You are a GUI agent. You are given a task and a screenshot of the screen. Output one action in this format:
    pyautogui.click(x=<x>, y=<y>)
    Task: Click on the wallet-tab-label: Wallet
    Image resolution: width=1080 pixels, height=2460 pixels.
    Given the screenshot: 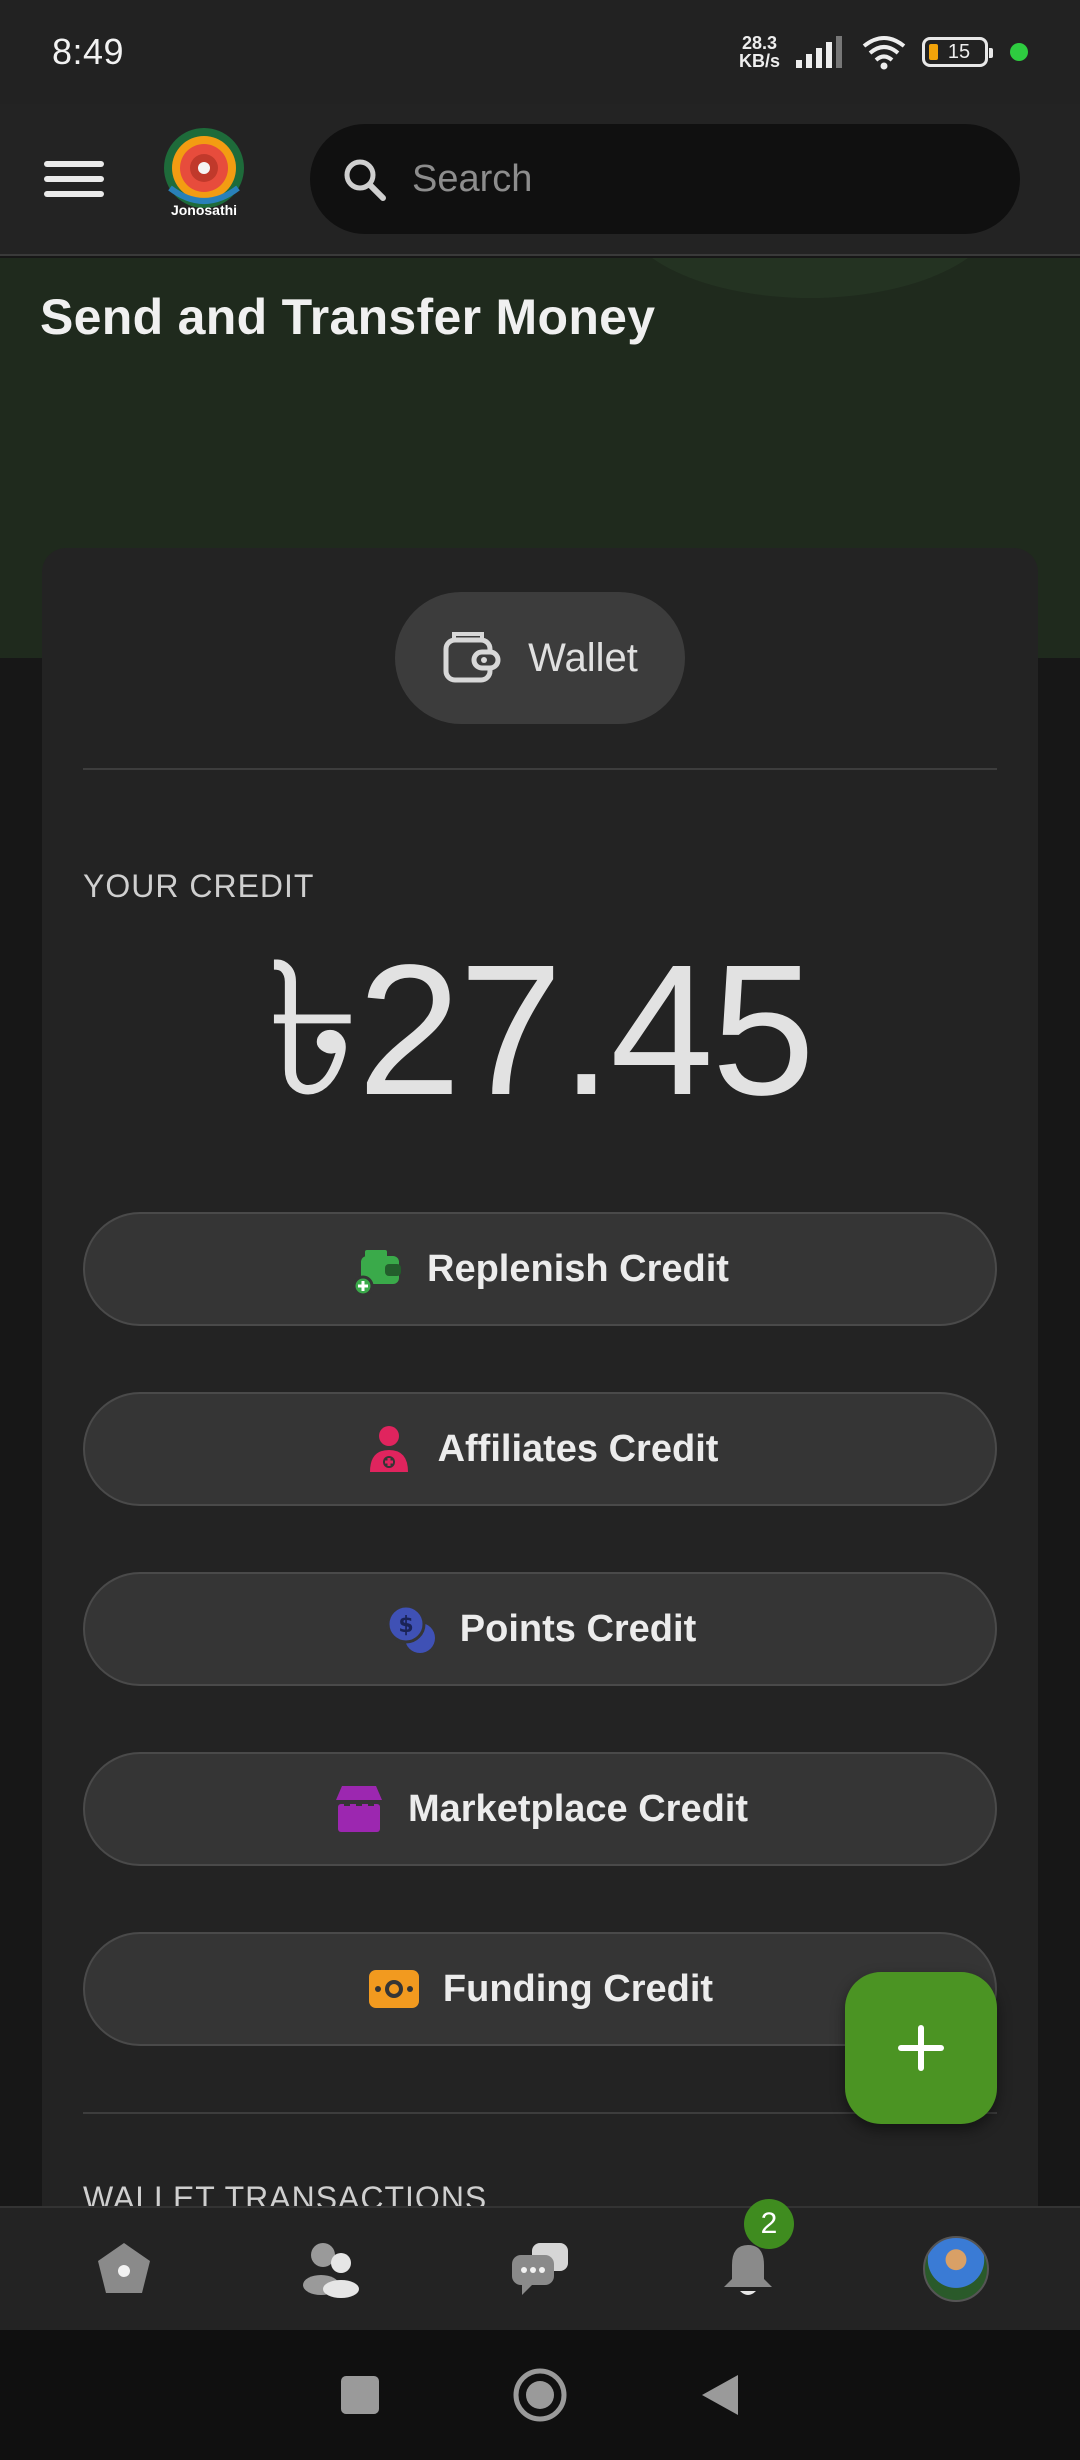 What is the action you would take?
    pyautogui.click(x=583, y=657)
    